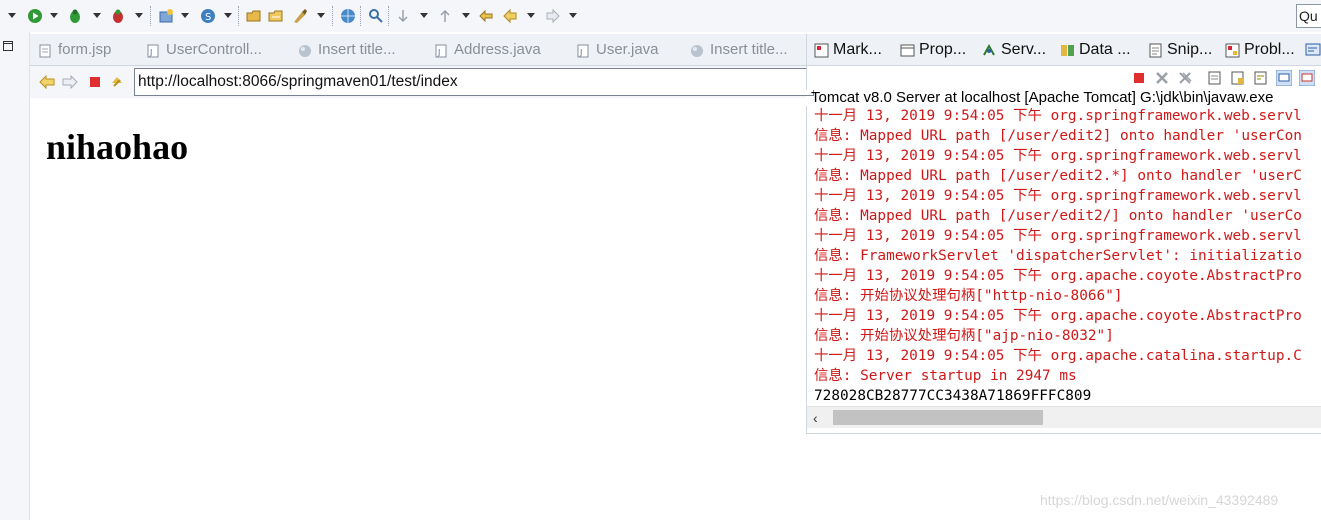  Describe the element at coordinates (953, 396) in the screenshot. I see `console-line: 728028CB28777CC3438A71869FFFC809` at that location.